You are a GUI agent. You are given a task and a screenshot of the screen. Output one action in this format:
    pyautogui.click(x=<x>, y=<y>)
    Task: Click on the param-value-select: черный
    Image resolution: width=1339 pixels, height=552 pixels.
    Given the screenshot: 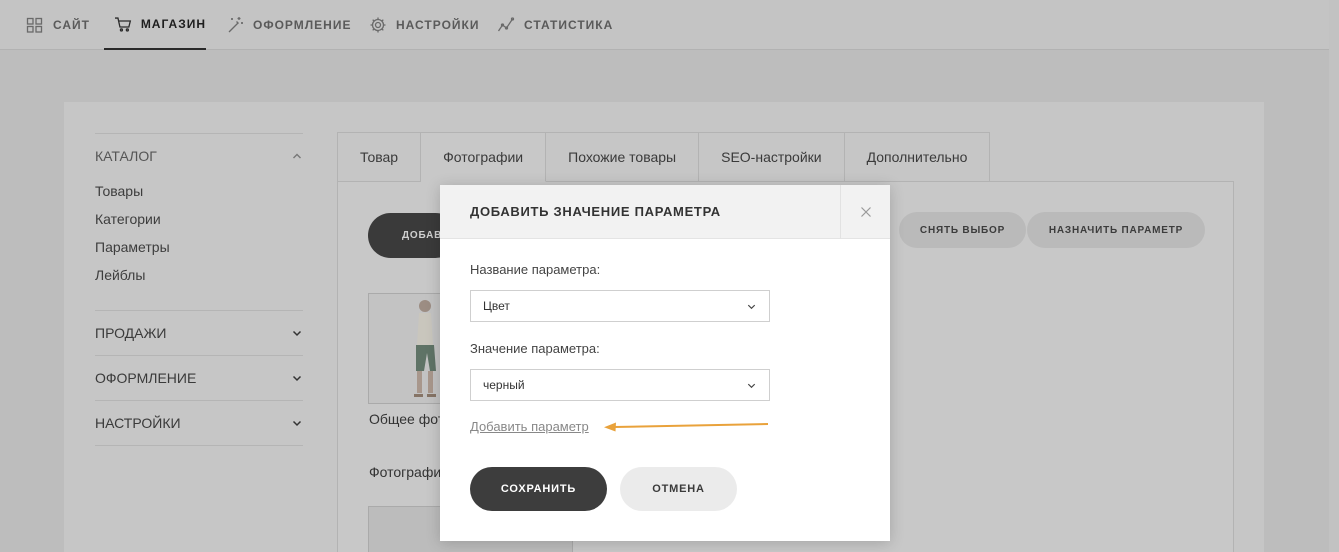 What is the action you would take?
    pyautogui.click(x=620, y=385)
    